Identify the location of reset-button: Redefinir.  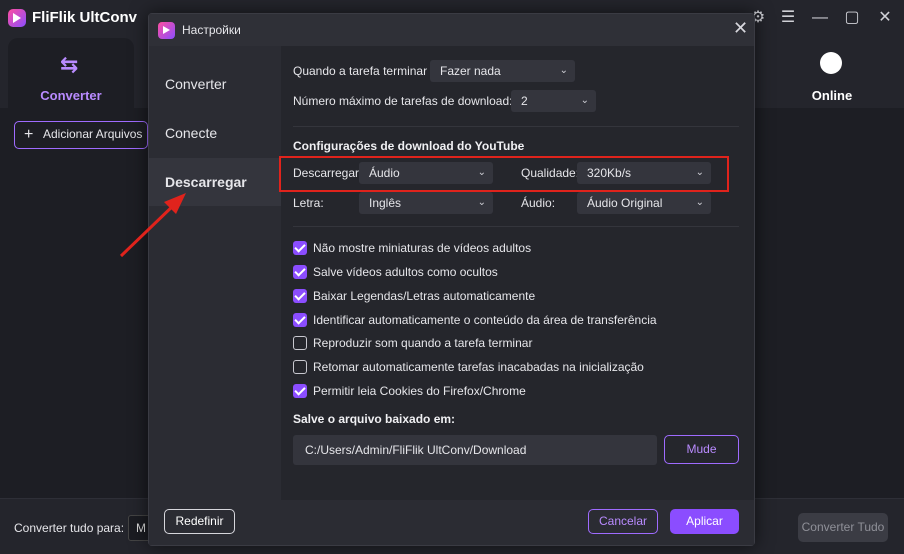
(199, 521).